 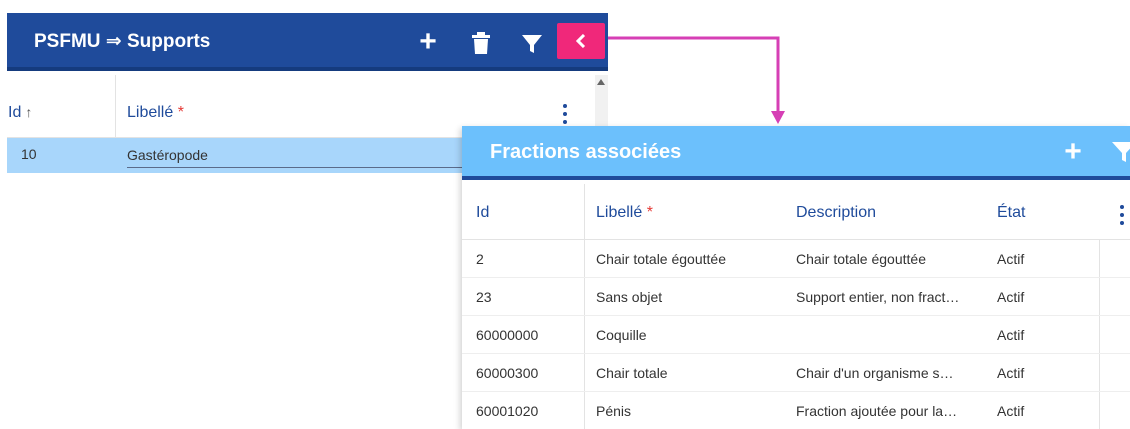 I want to click on cell-libelle: Gastéropode, so click(x=167, y=155).